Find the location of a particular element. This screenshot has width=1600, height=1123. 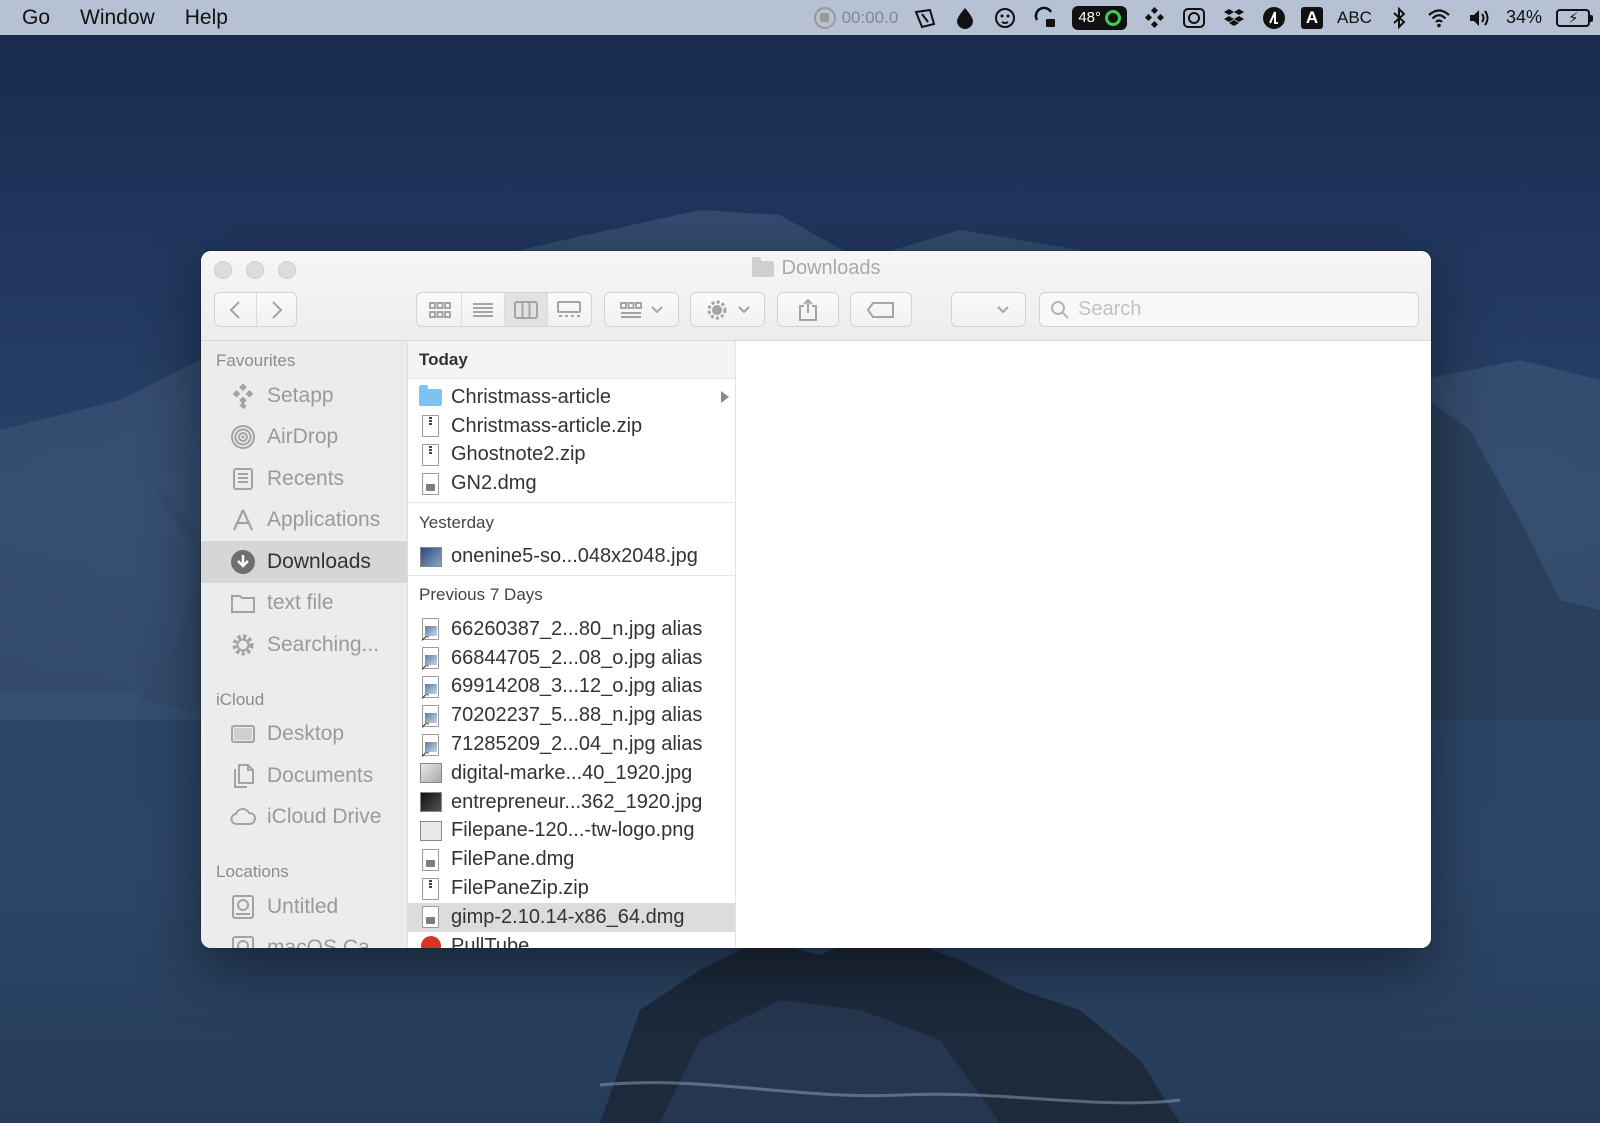

bluetooth-icon is located at coordinates (1399, 18).